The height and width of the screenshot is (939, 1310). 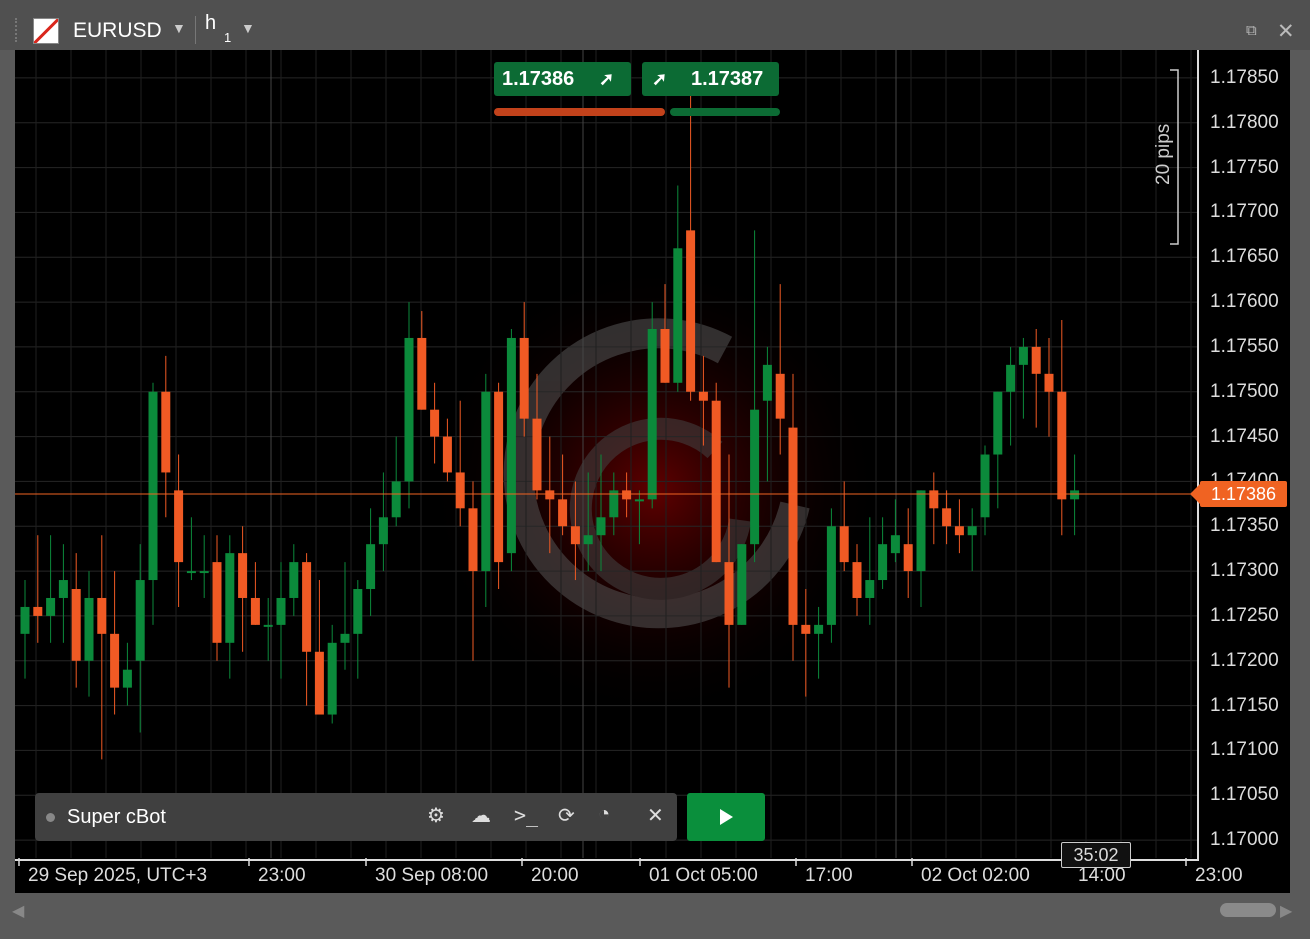 I want to click on time-tick-label: 23:00, so click(x=282, y=875).